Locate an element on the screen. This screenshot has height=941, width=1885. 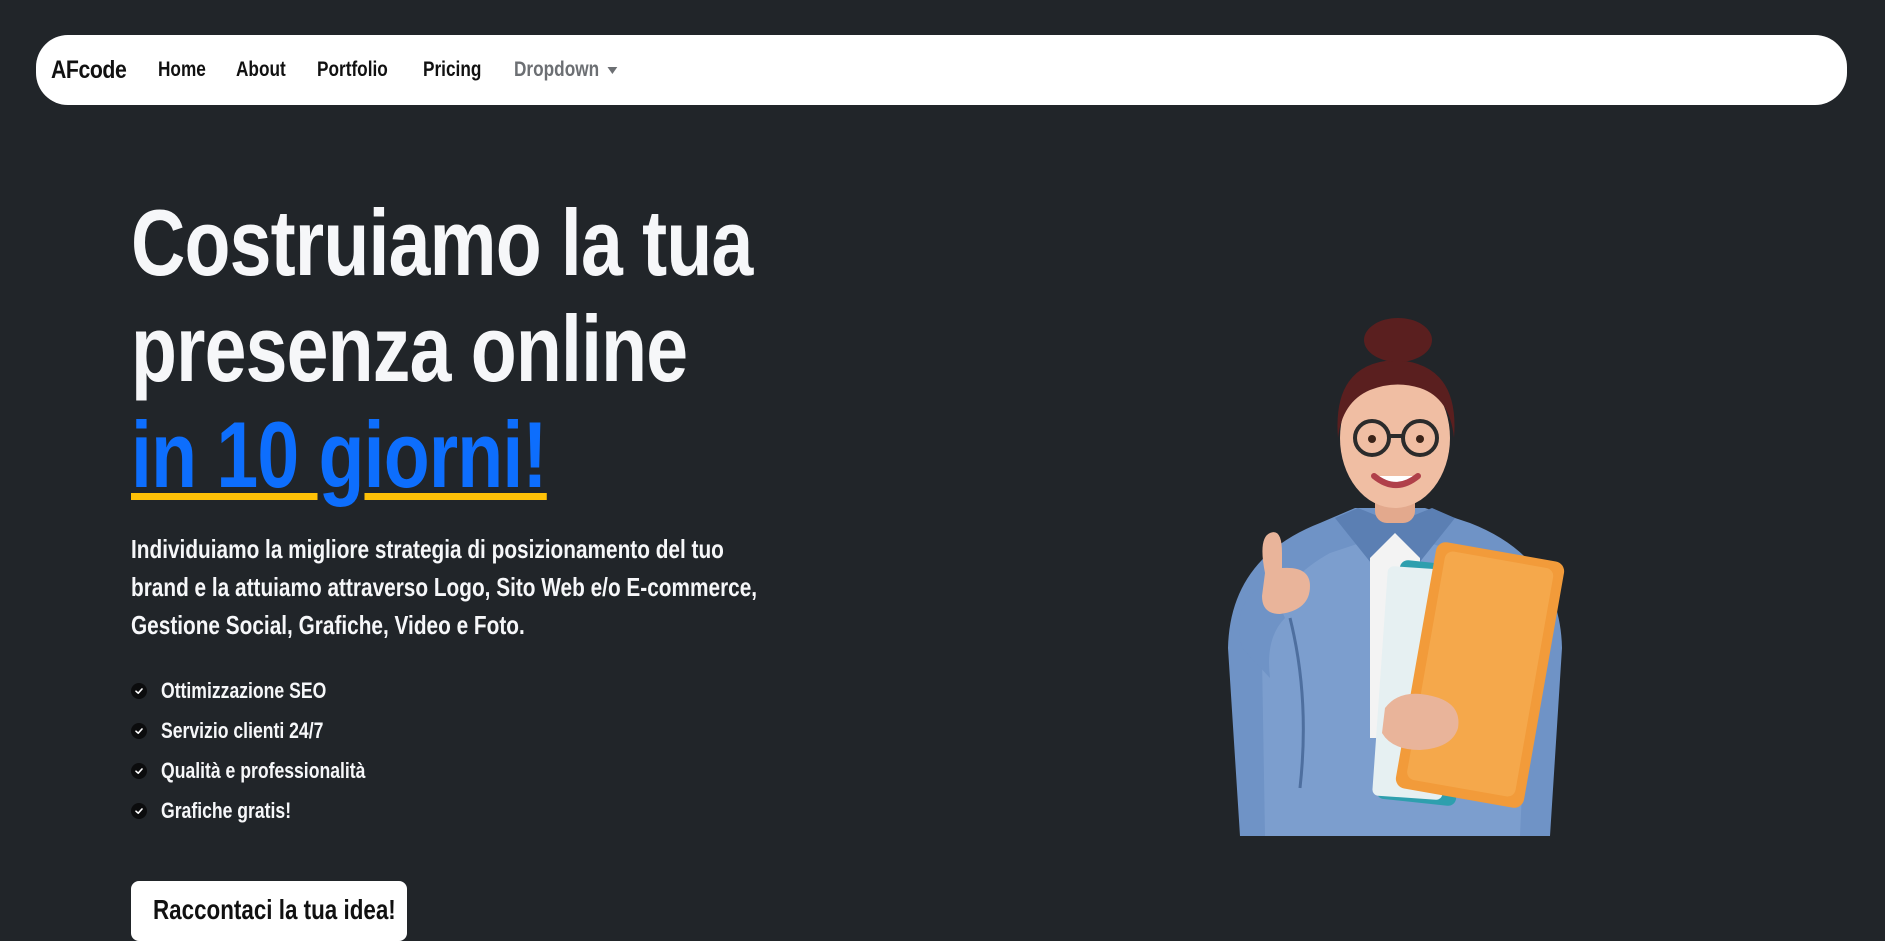
caret-down-icon is located at coordinates (612, 70).